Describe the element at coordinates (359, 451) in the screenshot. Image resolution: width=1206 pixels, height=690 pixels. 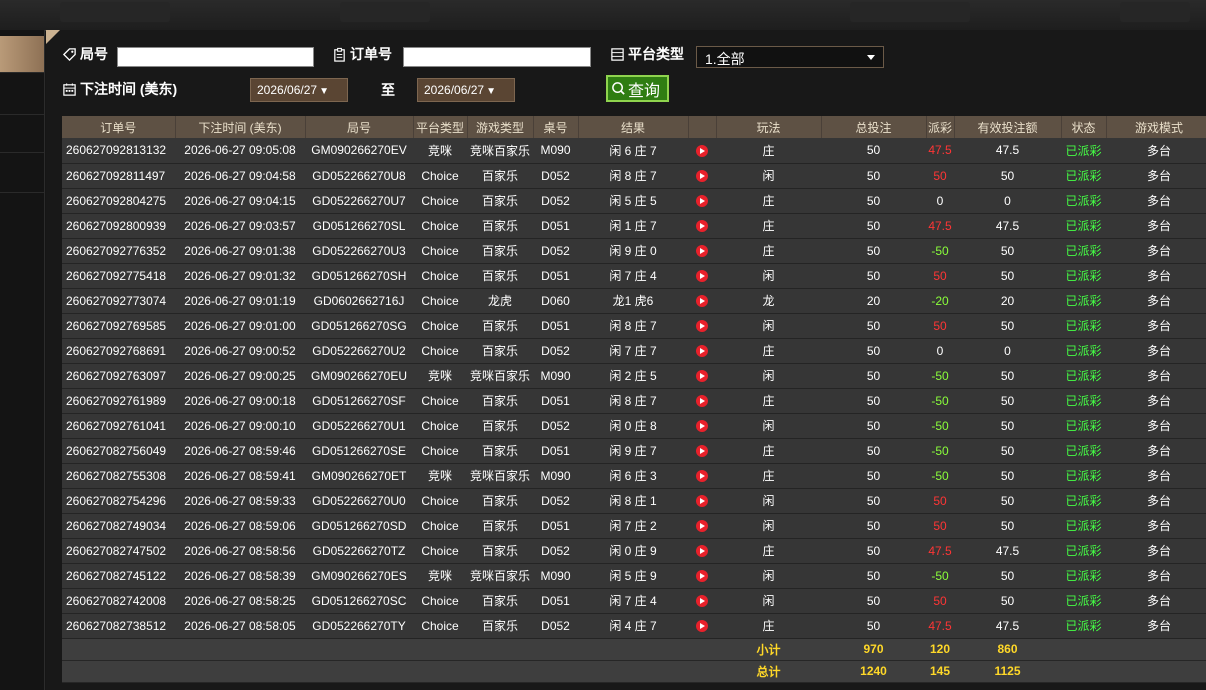
I see `round-id-cell: GD051266270SE` at that location.